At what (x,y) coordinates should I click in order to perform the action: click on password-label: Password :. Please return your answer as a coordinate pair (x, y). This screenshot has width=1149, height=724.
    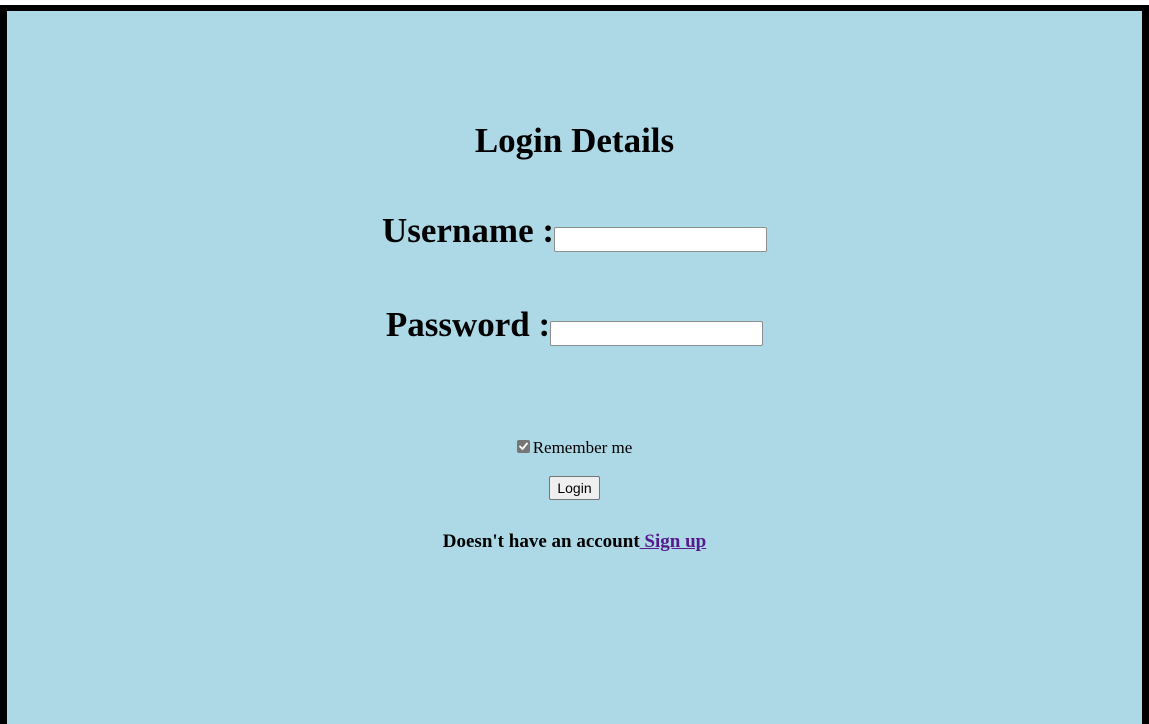
    Looking at the image, I should click on (468, 324).